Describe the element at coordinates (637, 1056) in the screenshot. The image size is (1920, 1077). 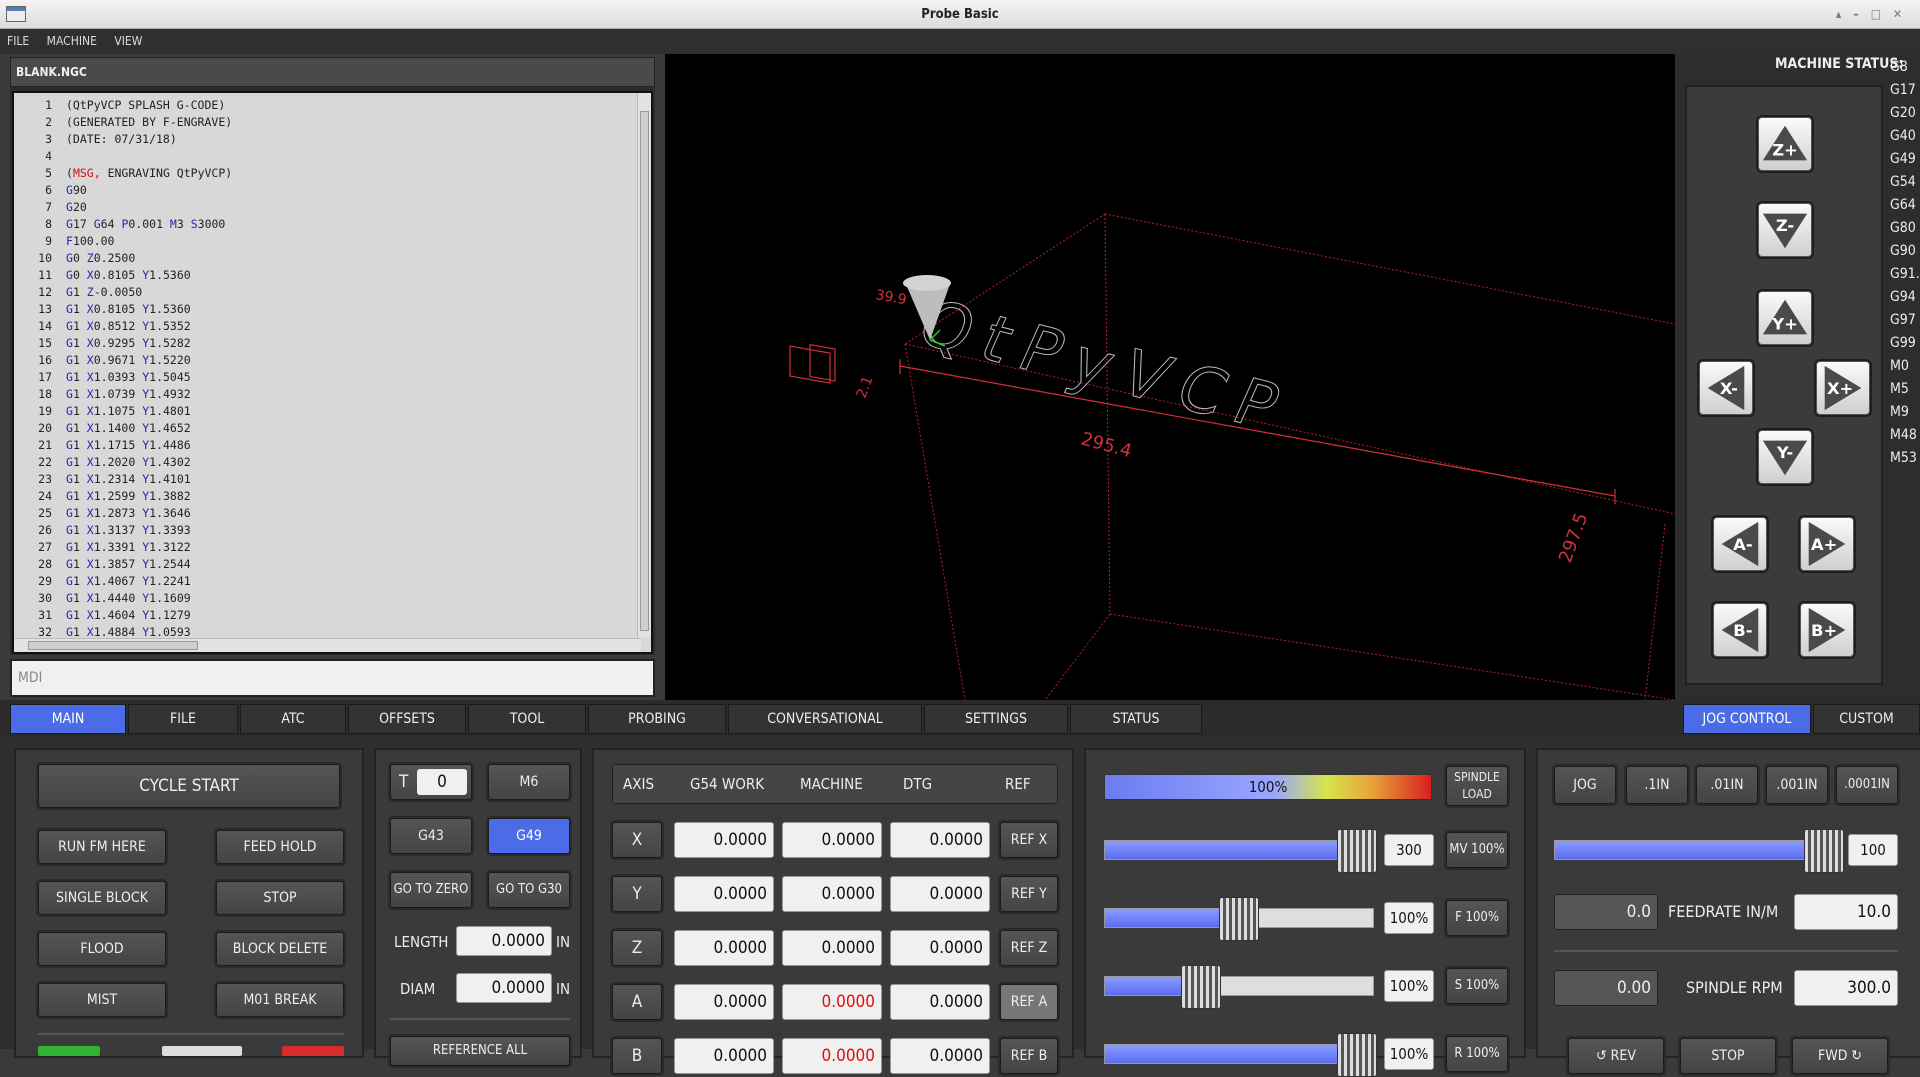
I see `dro-axis-b: B` at that location.